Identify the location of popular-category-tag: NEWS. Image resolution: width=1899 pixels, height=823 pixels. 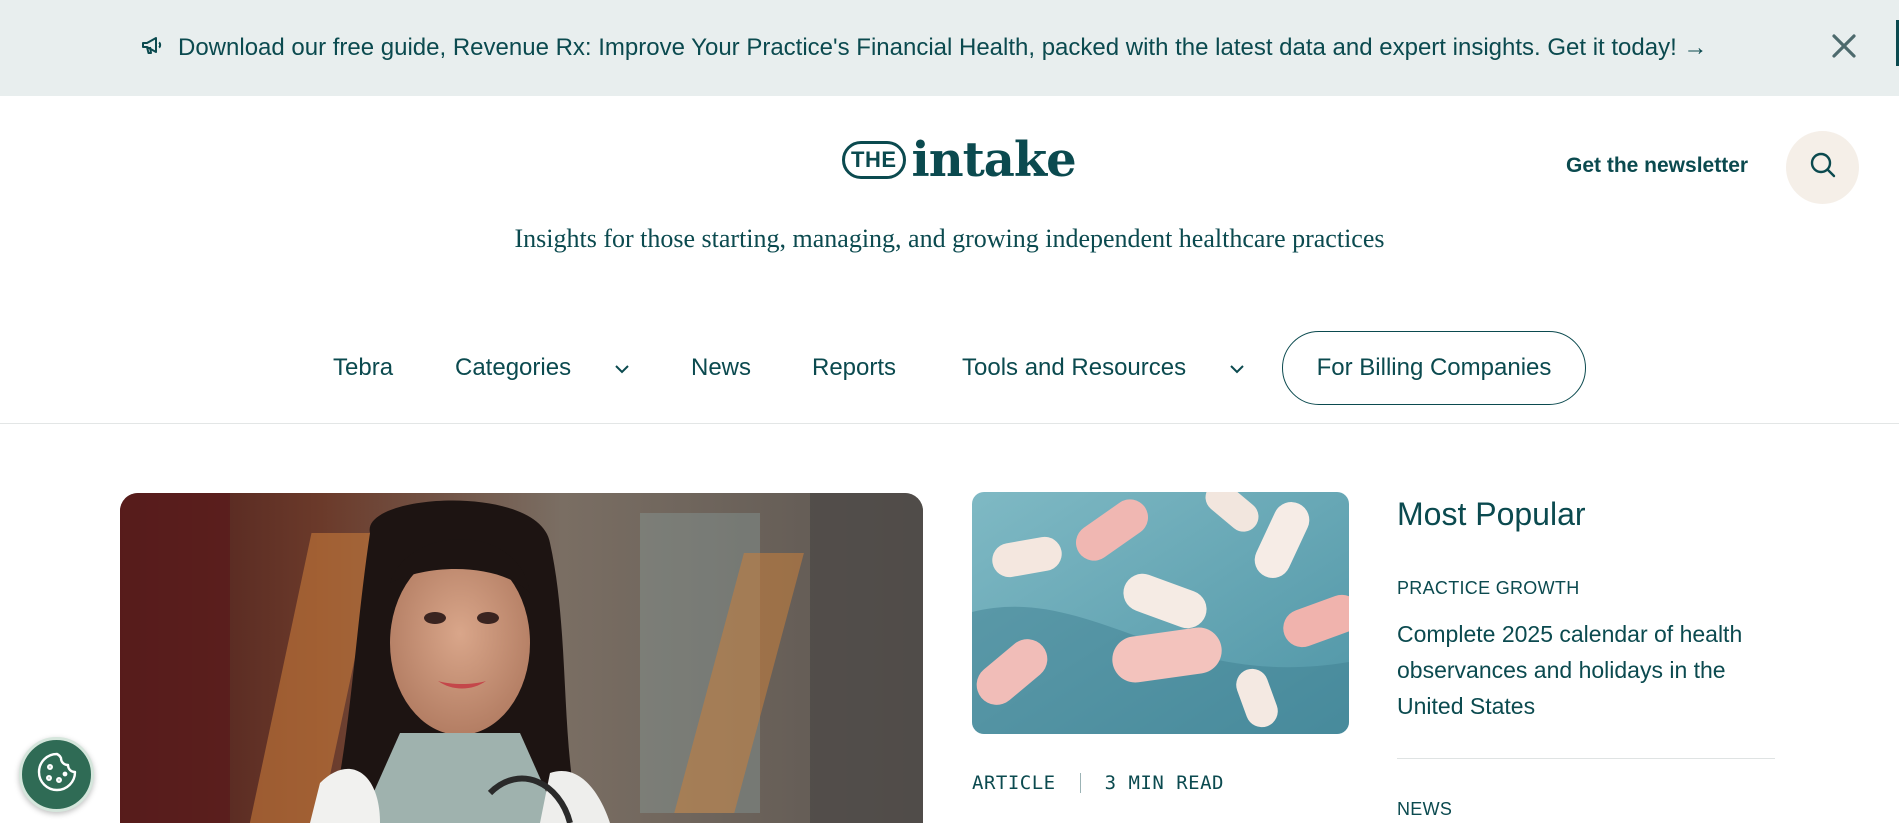
(1424, 809).